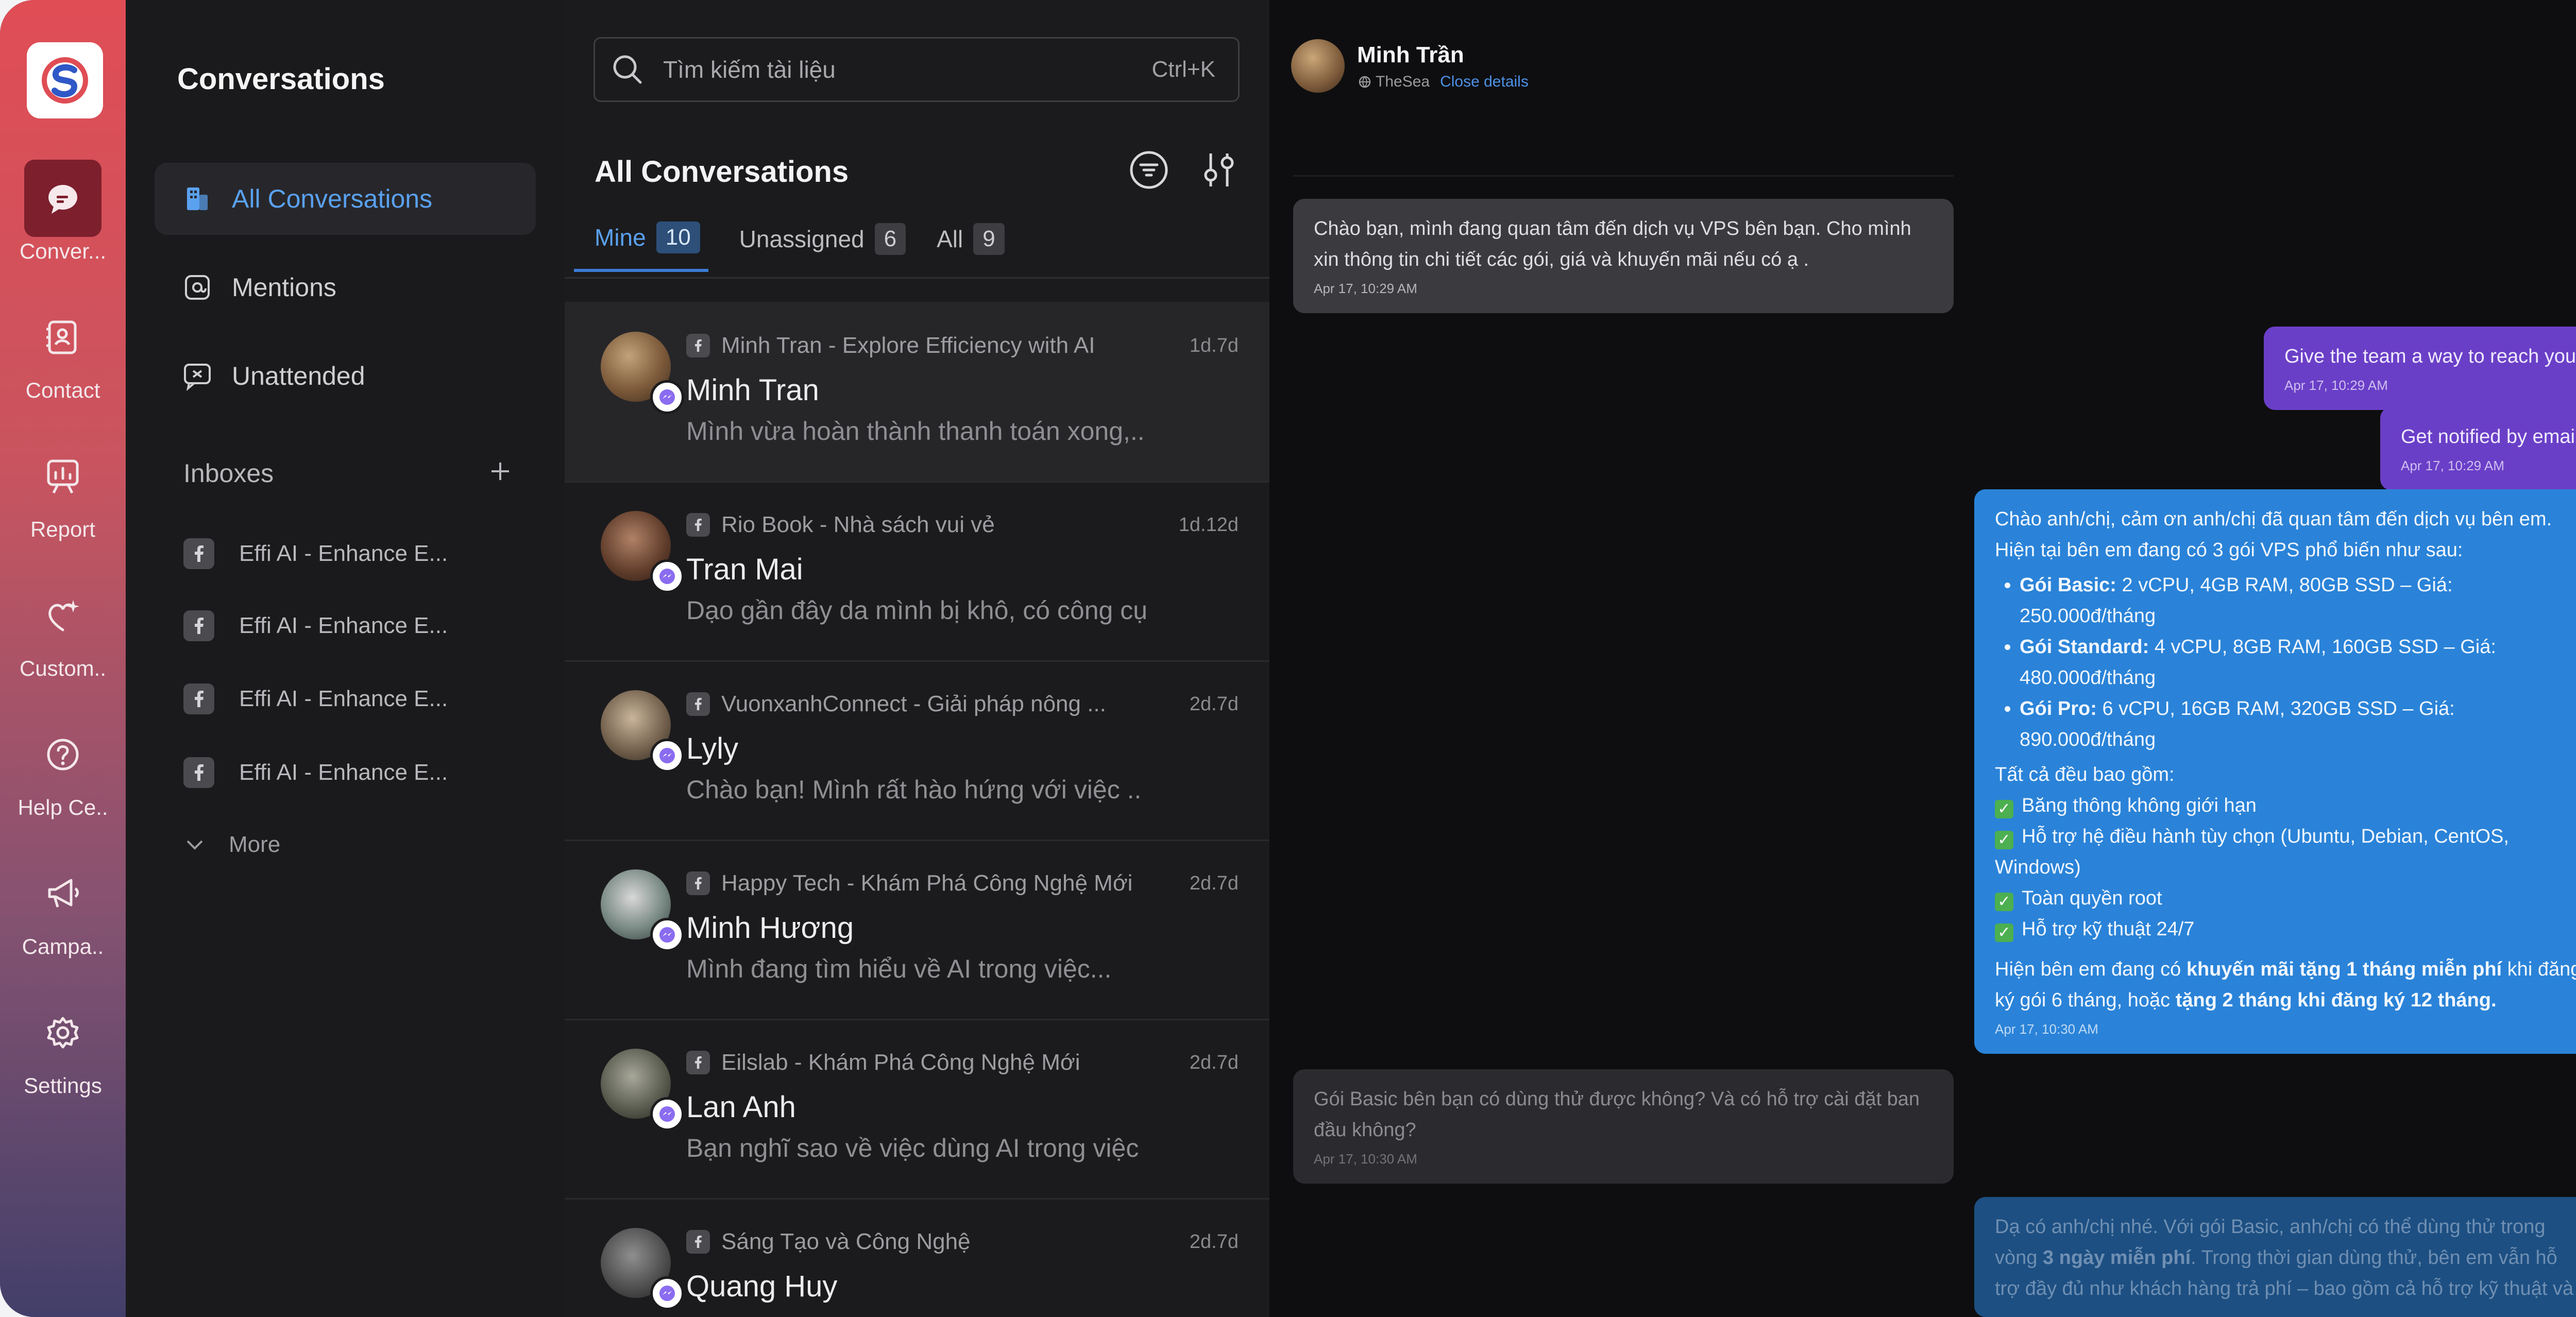  Describe the element at coordinates (63, 947) in the screenshot. I see `rail-label: Campa..` at that location.